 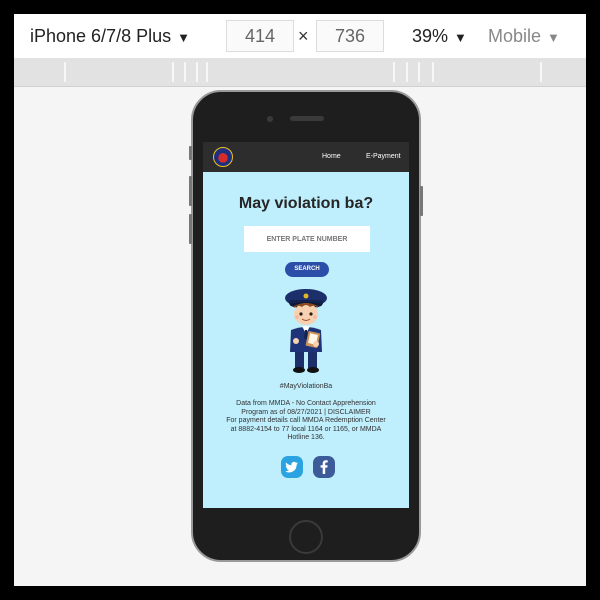 I want to click on speaker, so click(x=307, y=118).